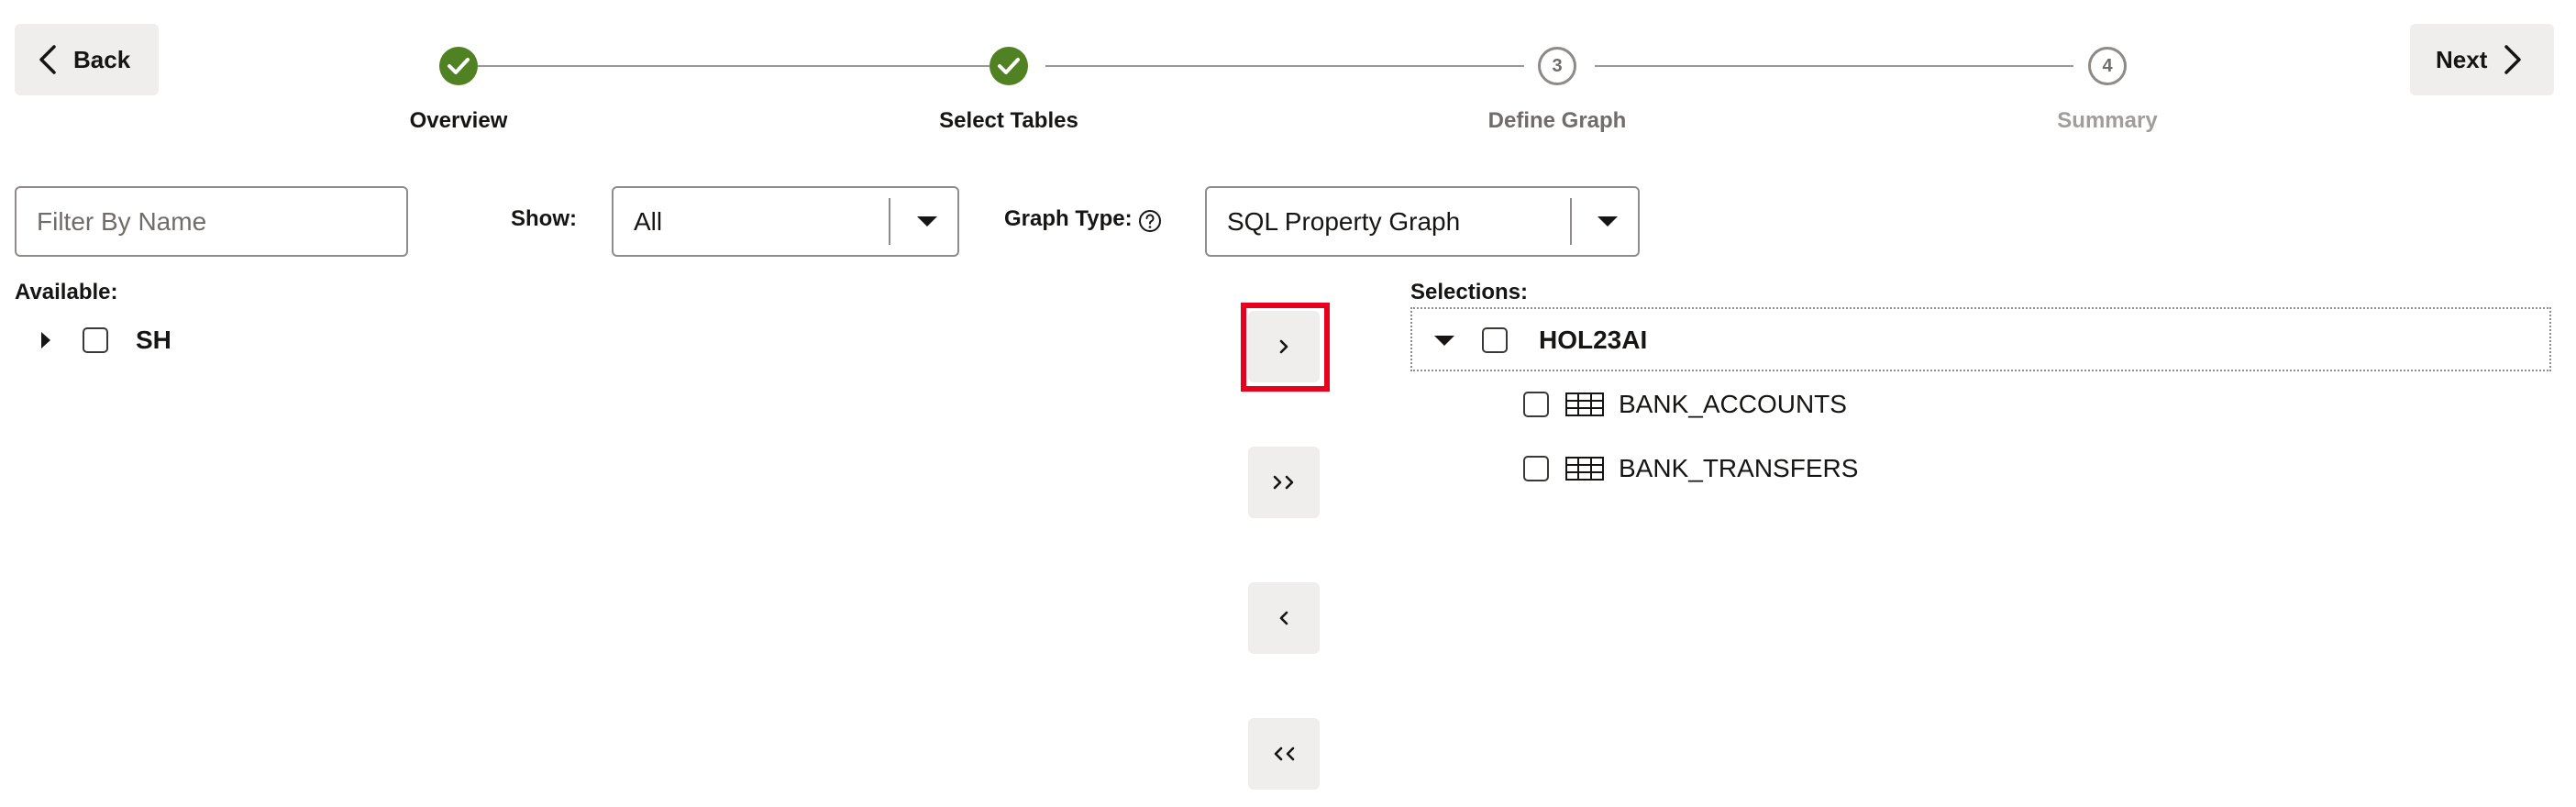 This screenshot has width=2576, height=807. What do you see at coordinates (2513, 60) in the screenshot?
I see `chevron-right-icon` at bounding box center [2513, 60].